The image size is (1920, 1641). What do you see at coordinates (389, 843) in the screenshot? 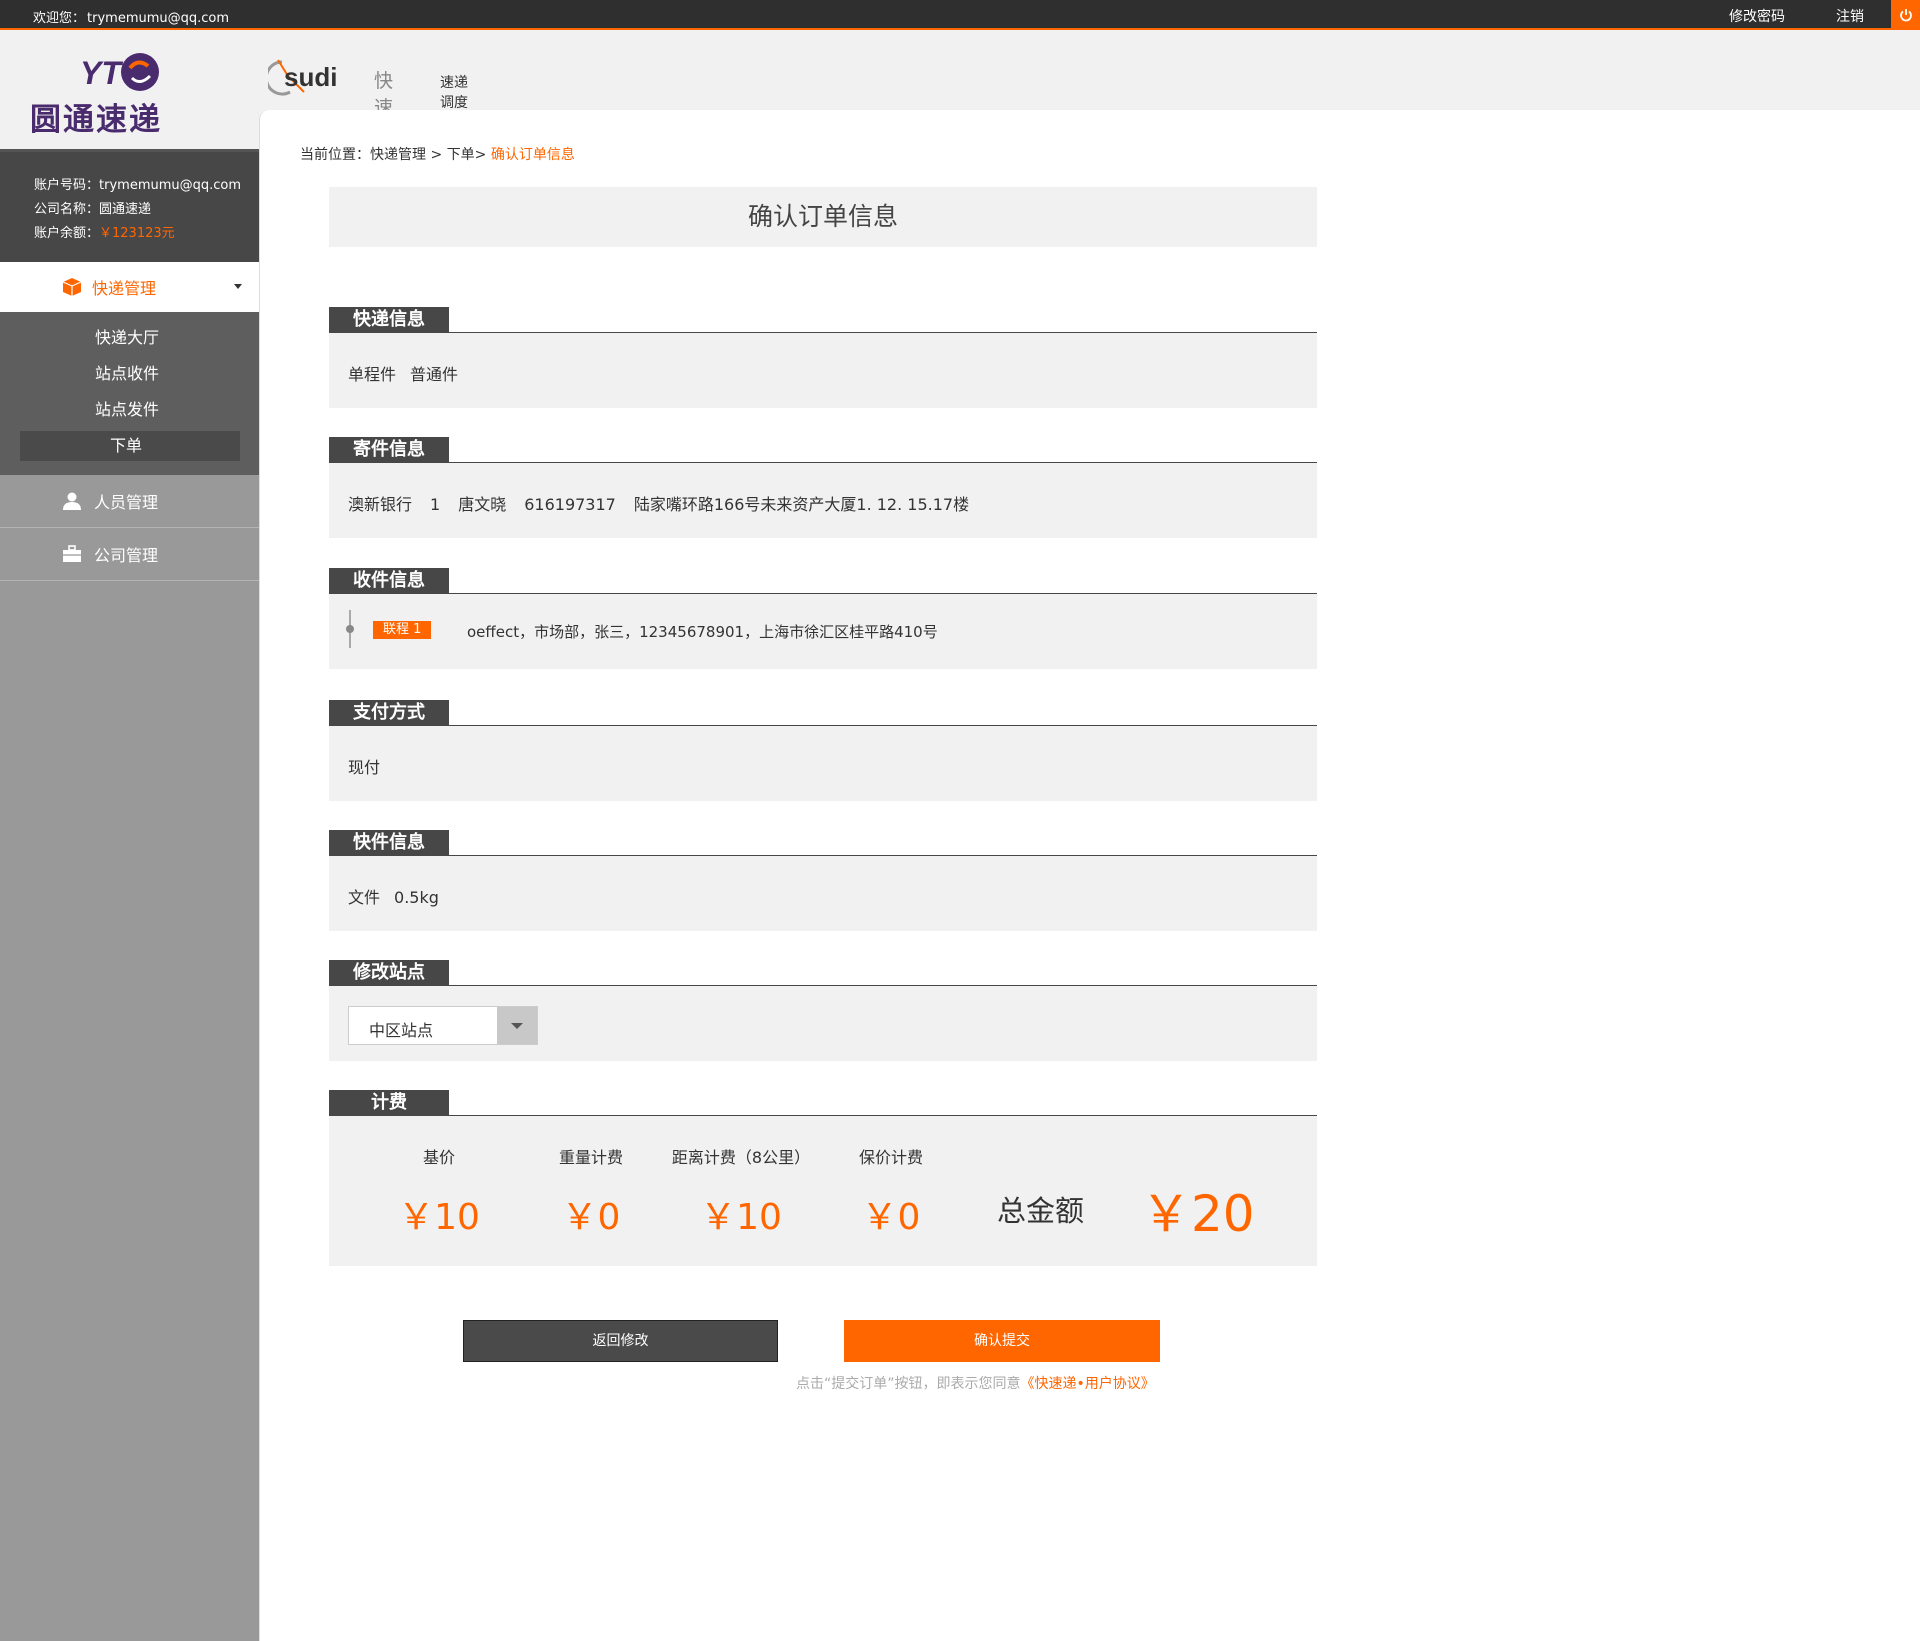
I see `section-title: 快件信息` at bounding box center [389, 843].